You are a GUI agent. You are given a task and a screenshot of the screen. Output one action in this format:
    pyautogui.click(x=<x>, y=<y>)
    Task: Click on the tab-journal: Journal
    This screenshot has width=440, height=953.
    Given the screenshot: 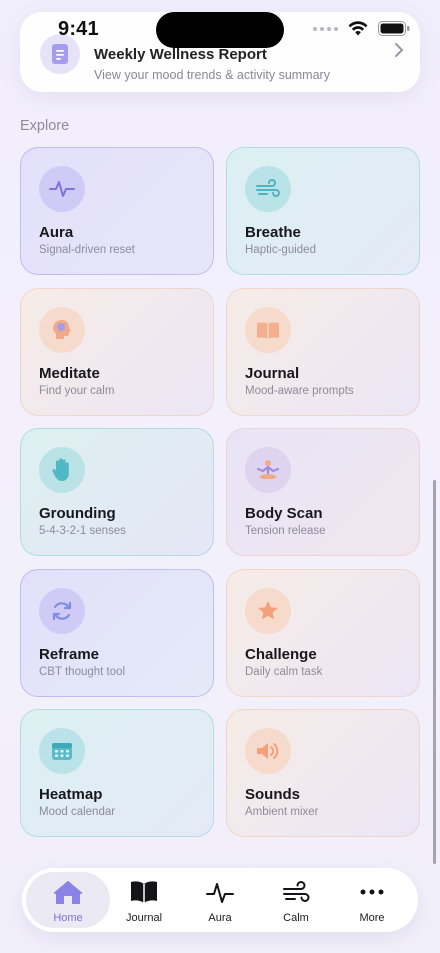 What is the action you would take?
    pyautogui.click(x=144, y=900)
    